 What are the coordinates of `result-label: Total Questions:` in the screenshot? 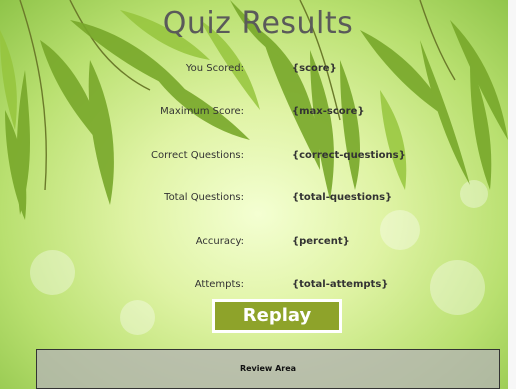 It's located at (204, 197).